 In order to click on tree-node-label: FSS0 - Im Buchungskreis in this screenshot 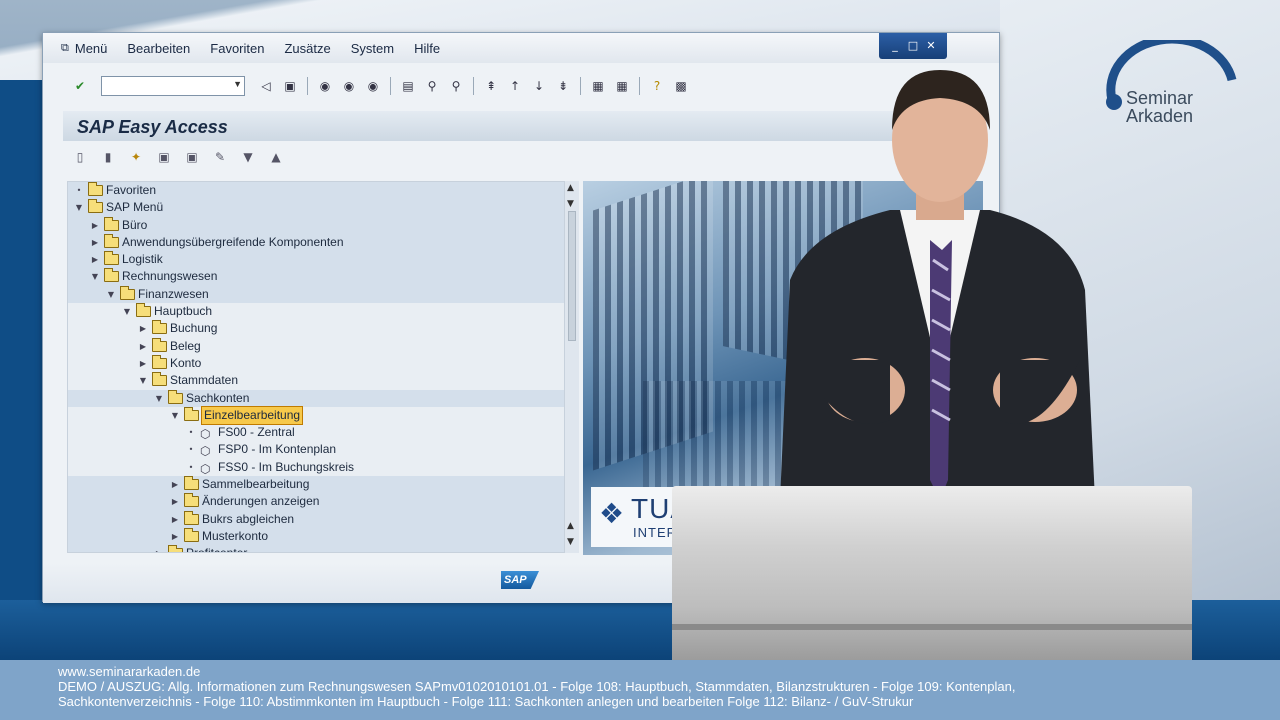, I will do `click(286, 467)`.